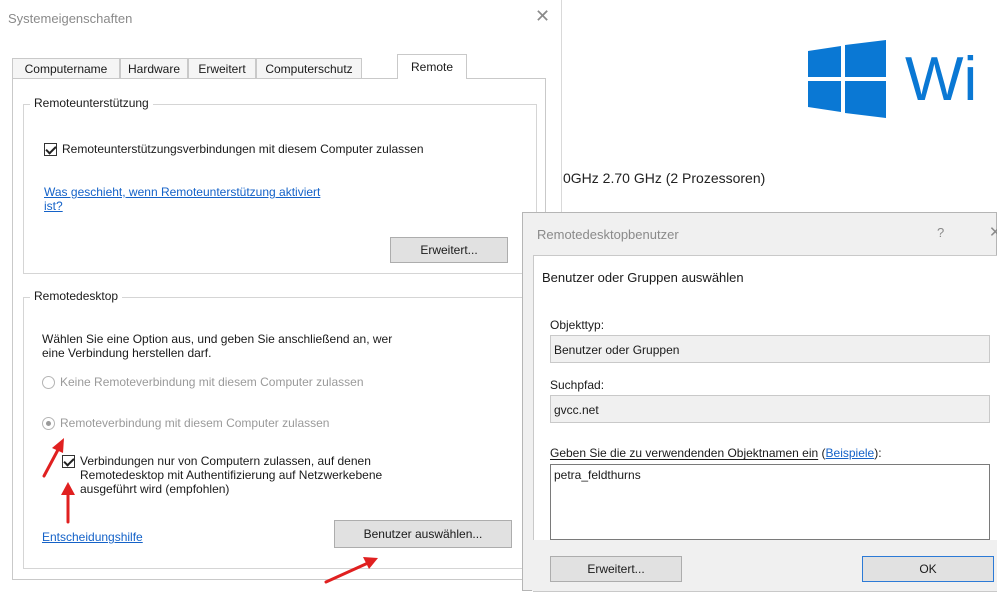  What do you see at coordinates (92, 537) in the screenshot?
I see `decision-help-link: Entscheidungshilfe` at bounding box center [92, 537].